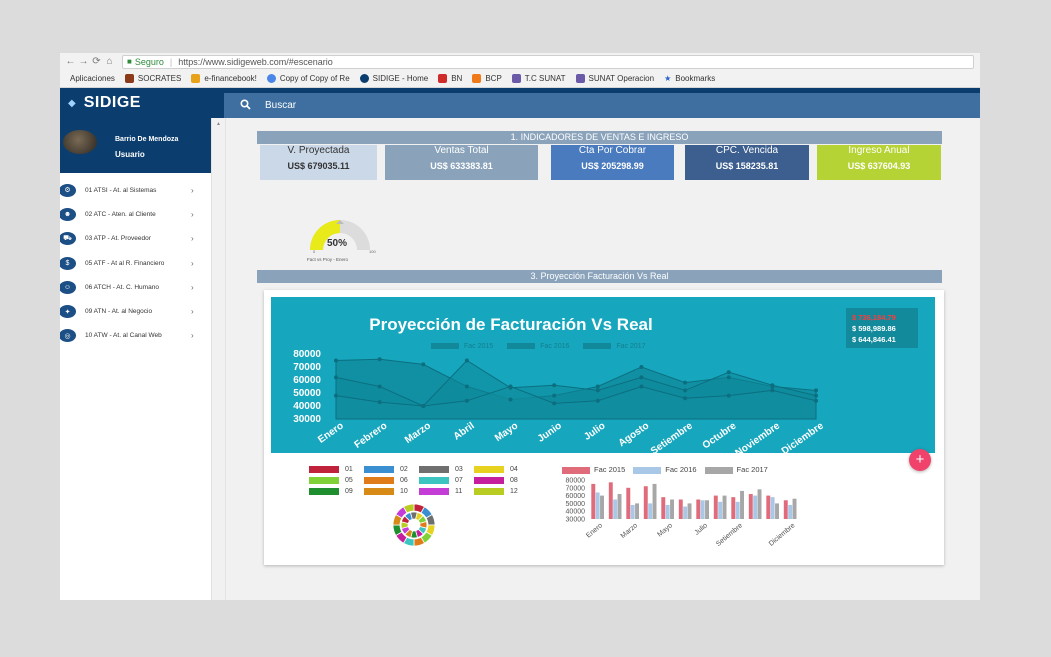  Describe the element at coordinates (135, 311) in the screenshot. I see `sidebar-item-atn: ✦ 09 ATN - At. al Negocio ›` at that location.